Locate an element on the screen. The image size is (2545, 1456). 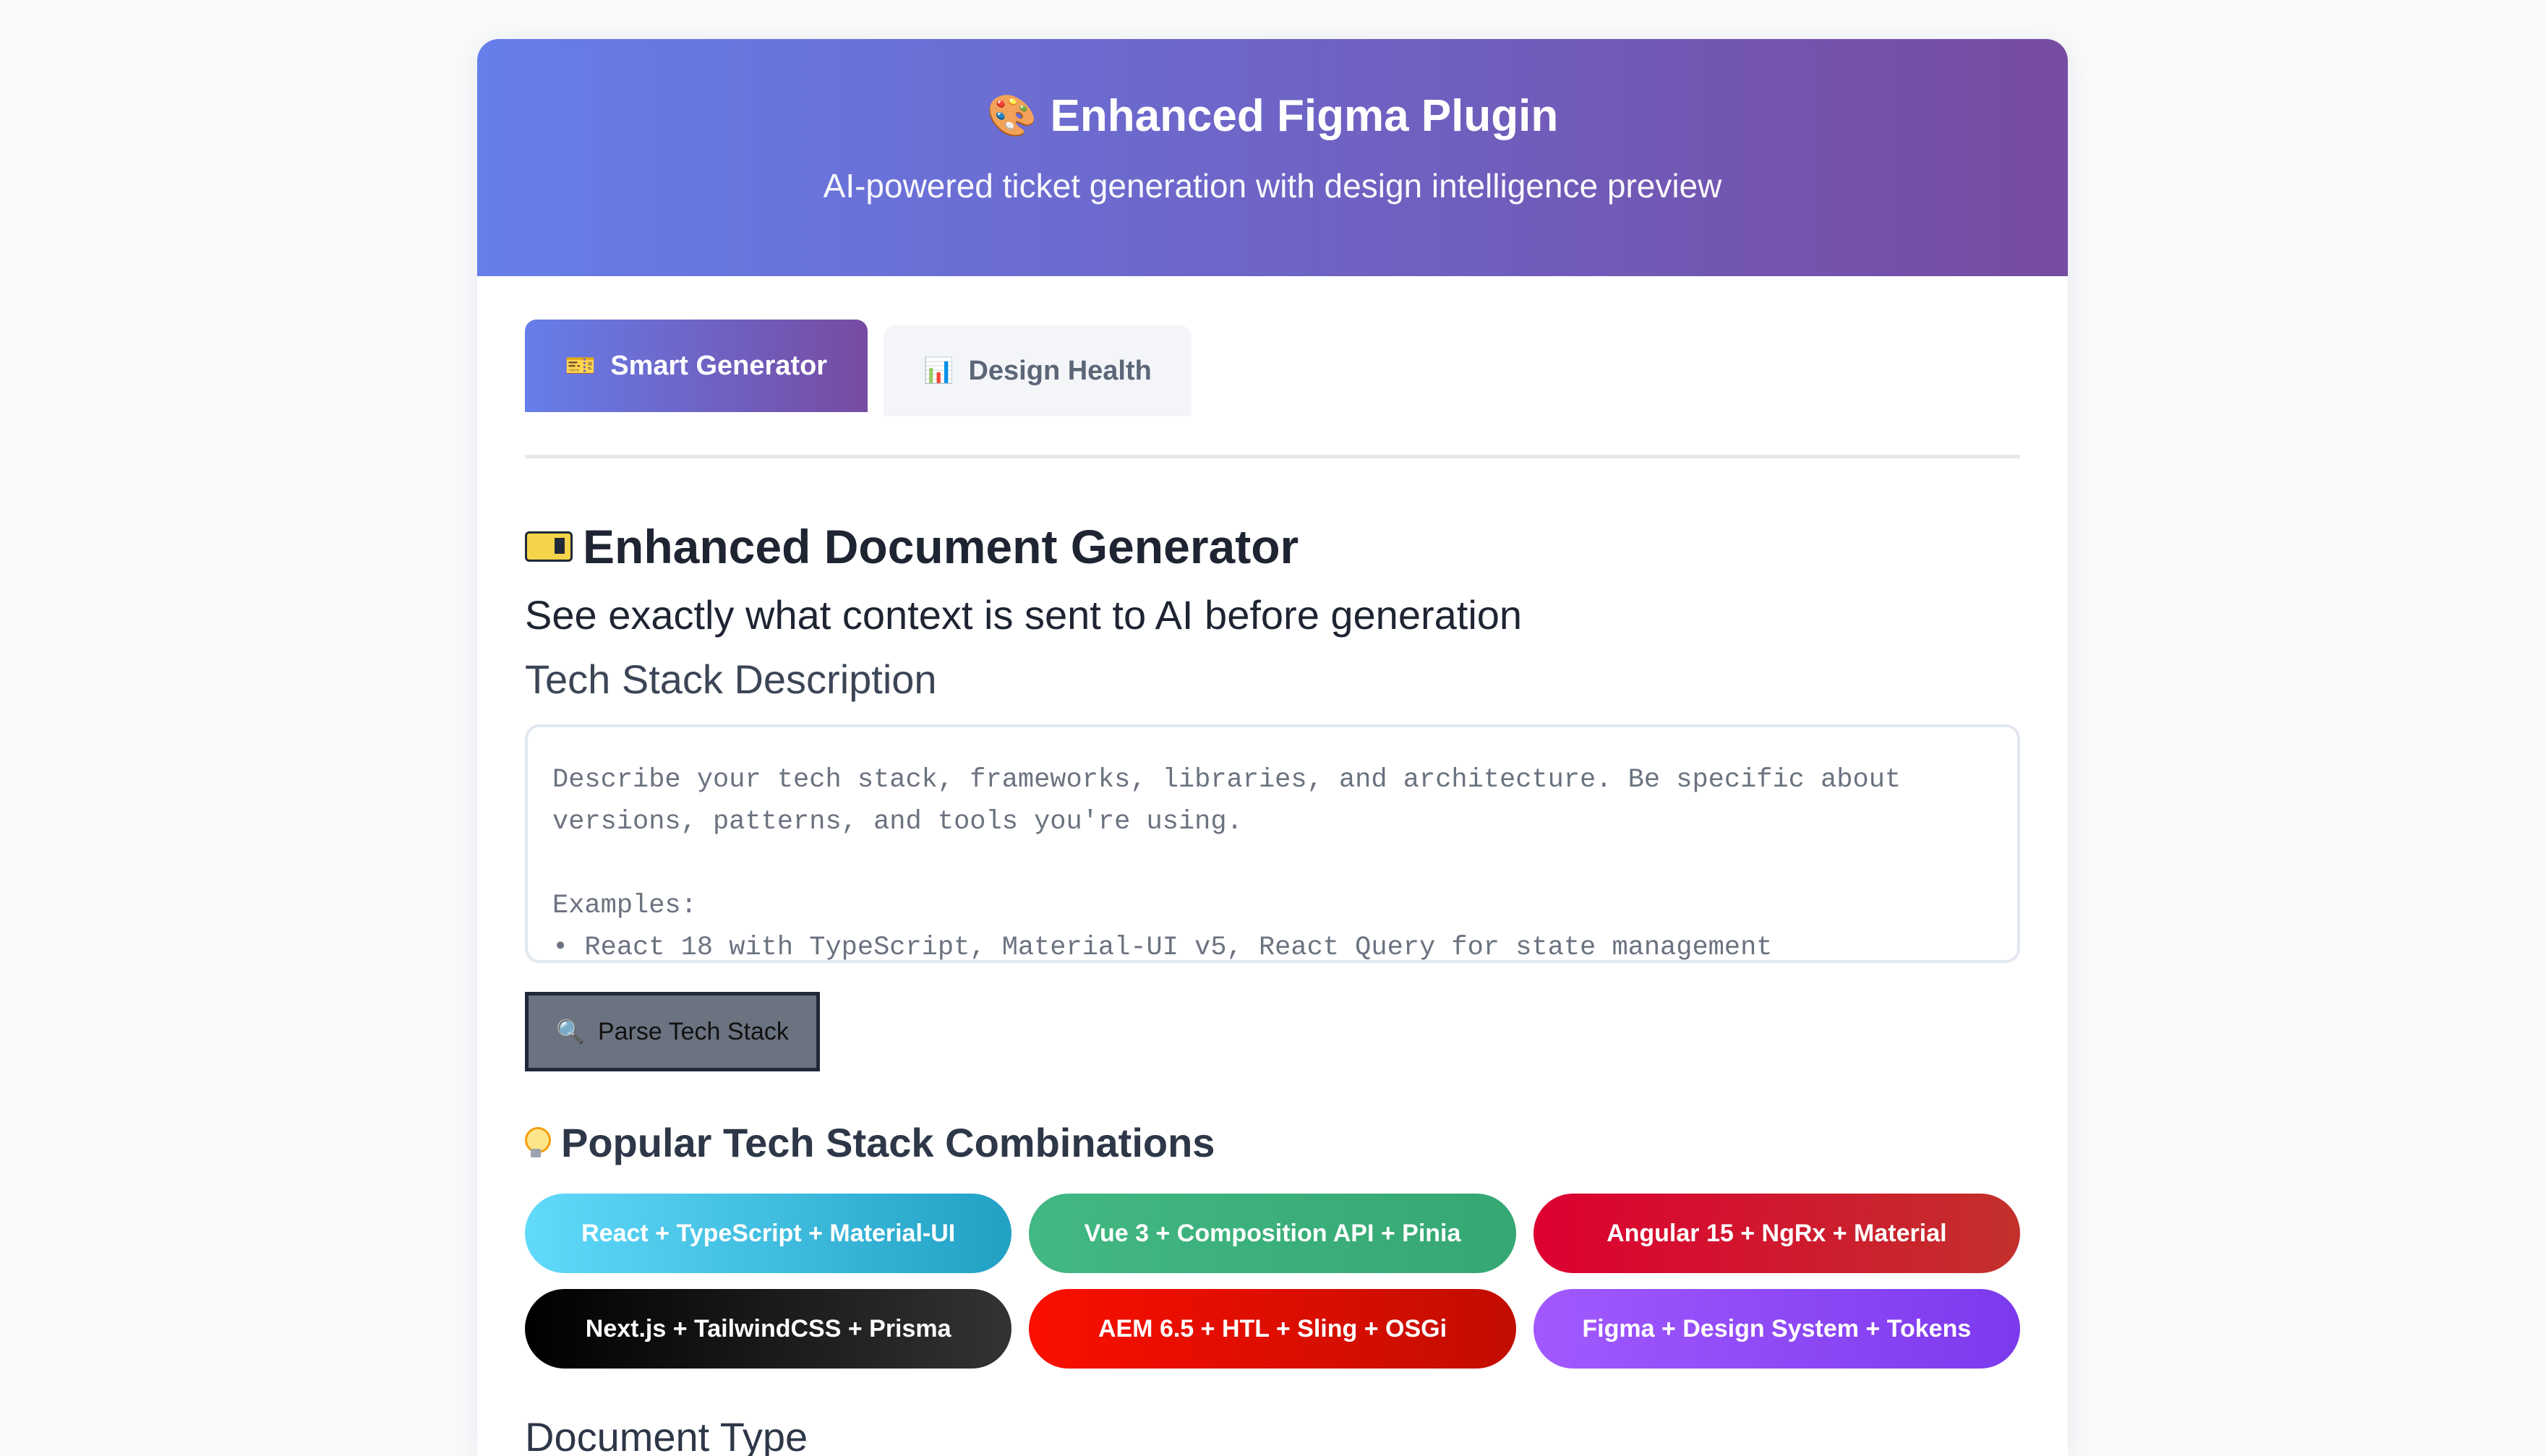
tab-smart-generator-label: Smart Generator is located at coordinates (719, 365).